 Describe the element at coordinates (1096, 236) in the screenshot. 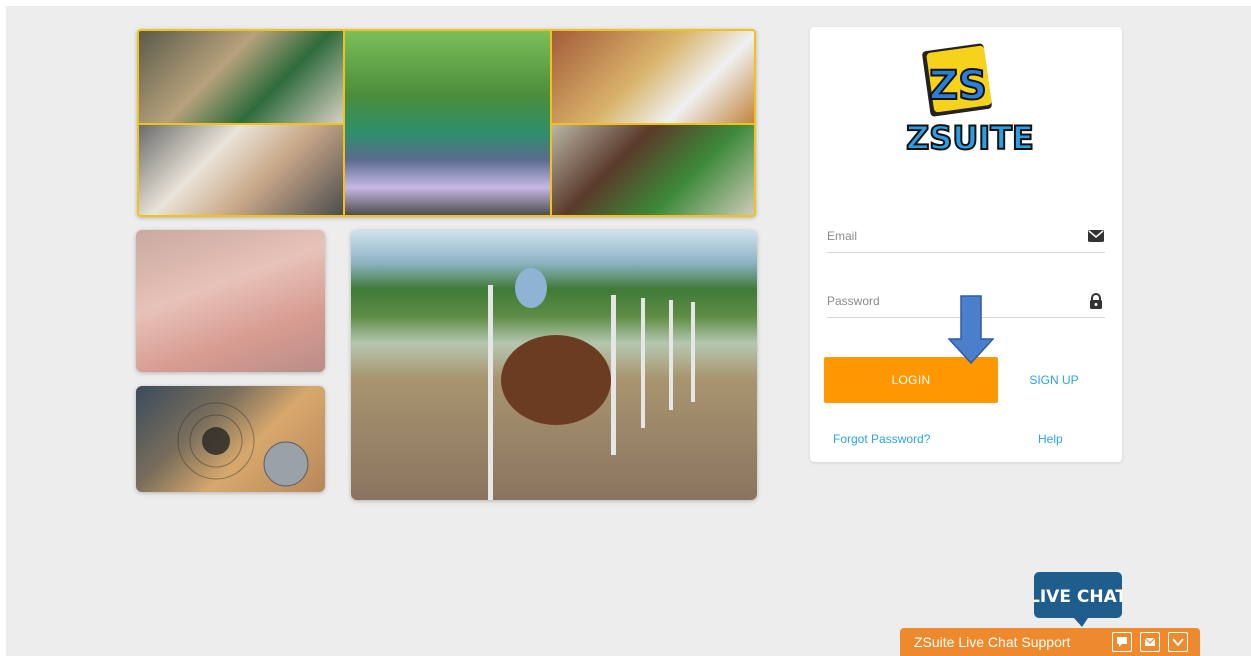

I see `envelope-icon` at that location.